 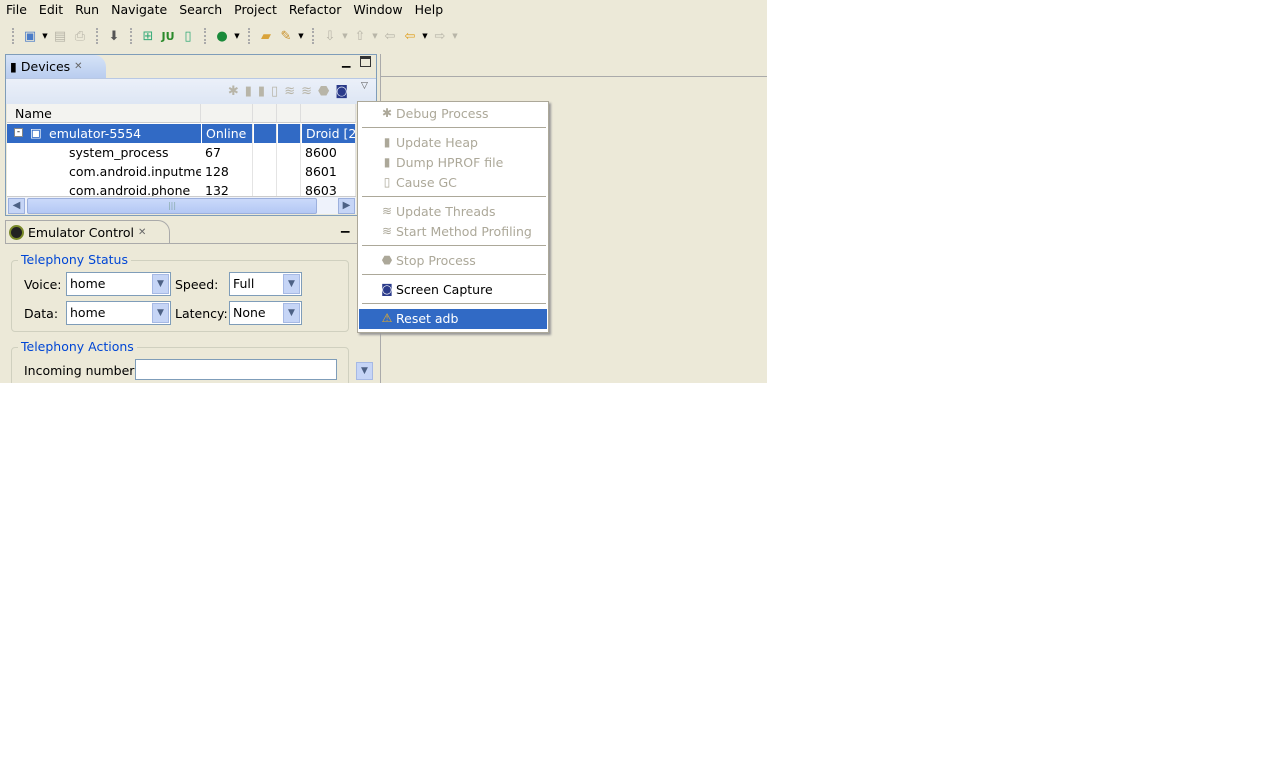 I want to click on menu-project: Project, so click(x=255, y=10).